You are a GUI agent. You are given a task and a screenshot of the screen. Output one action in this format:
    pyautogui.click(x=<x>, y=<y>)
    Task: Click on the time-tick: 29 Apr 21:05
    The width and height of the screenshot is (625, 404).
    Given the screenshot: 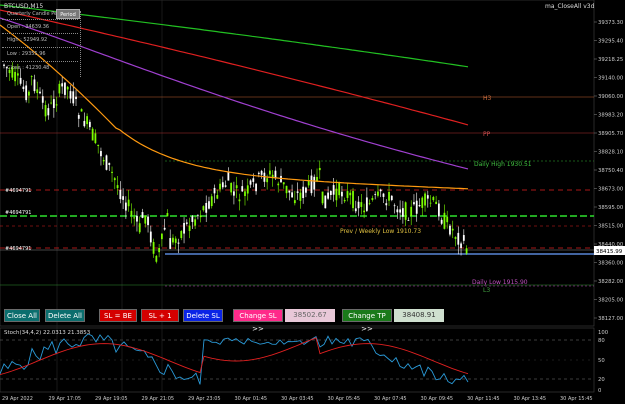 What is the action you would take?
    pyautogui.click(x=158, y=399)
    